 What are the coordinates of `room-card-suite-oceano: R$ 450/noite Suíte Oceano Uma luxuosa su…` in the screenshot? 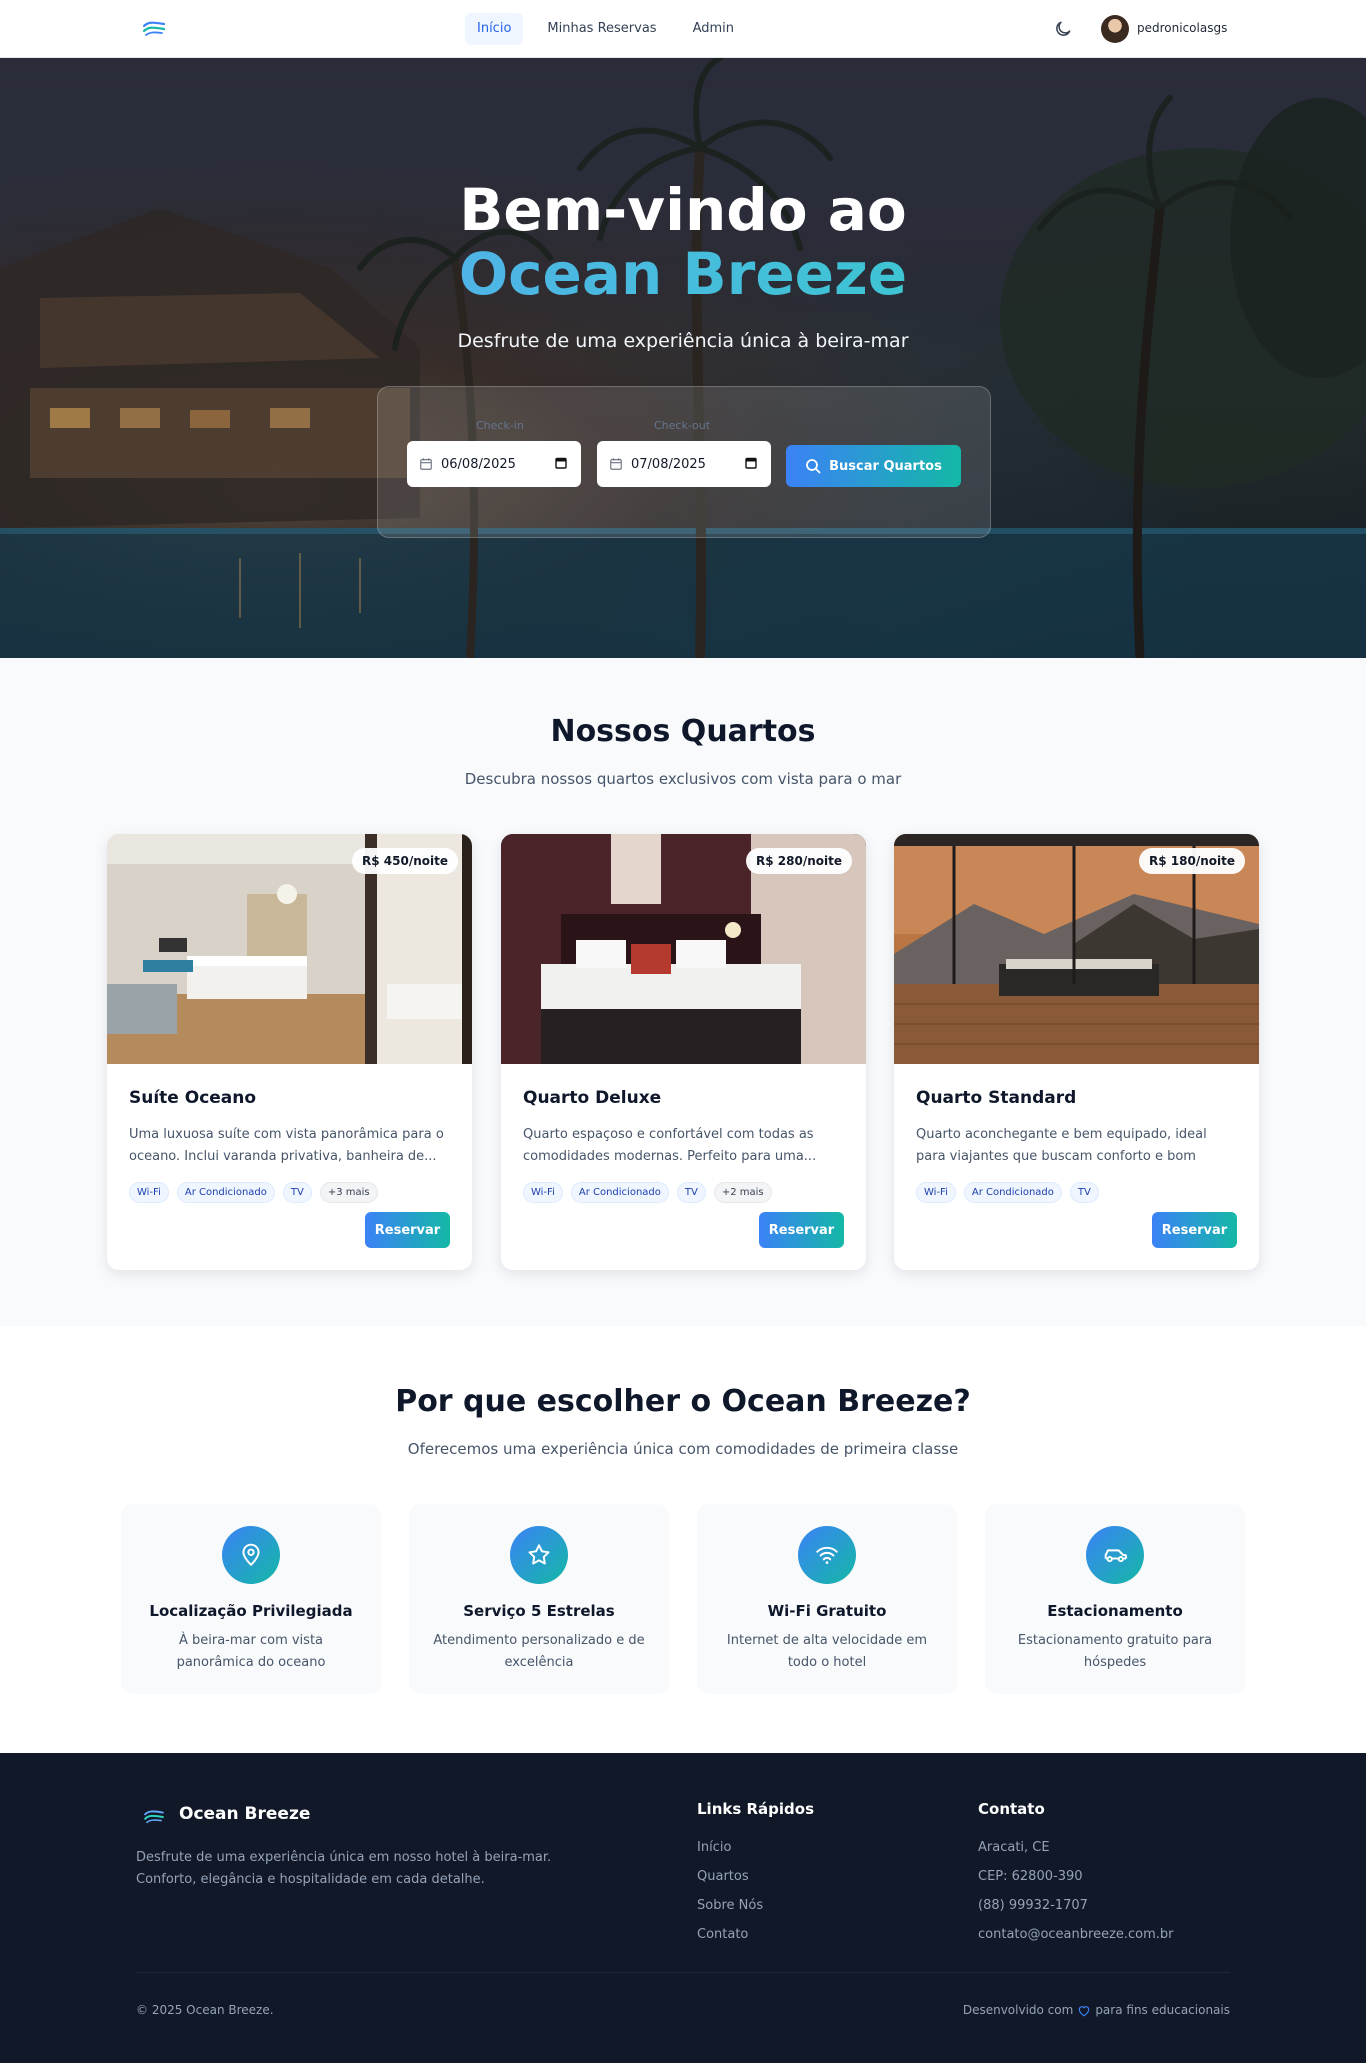 It's located at (289, 1052).